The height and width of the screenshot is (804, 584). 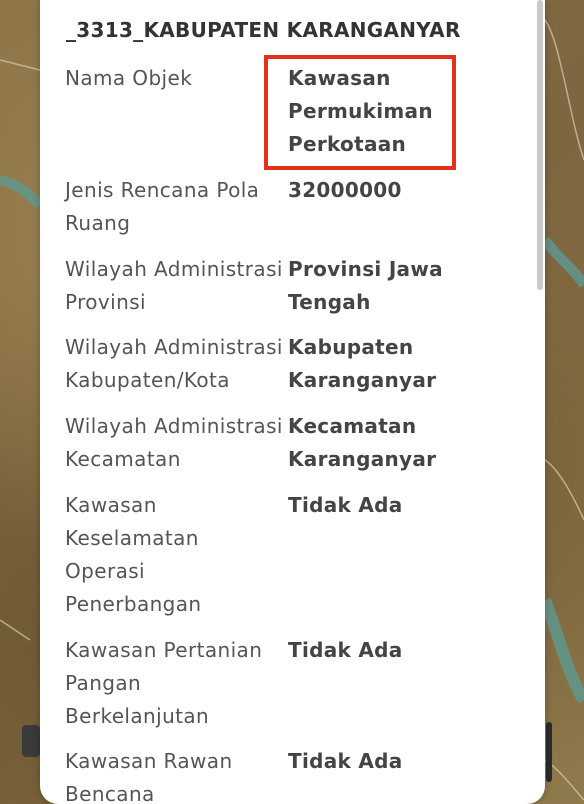 I want to click on row-label: Jenis Rencana Pola Ruang, so click(x=162, y=206).